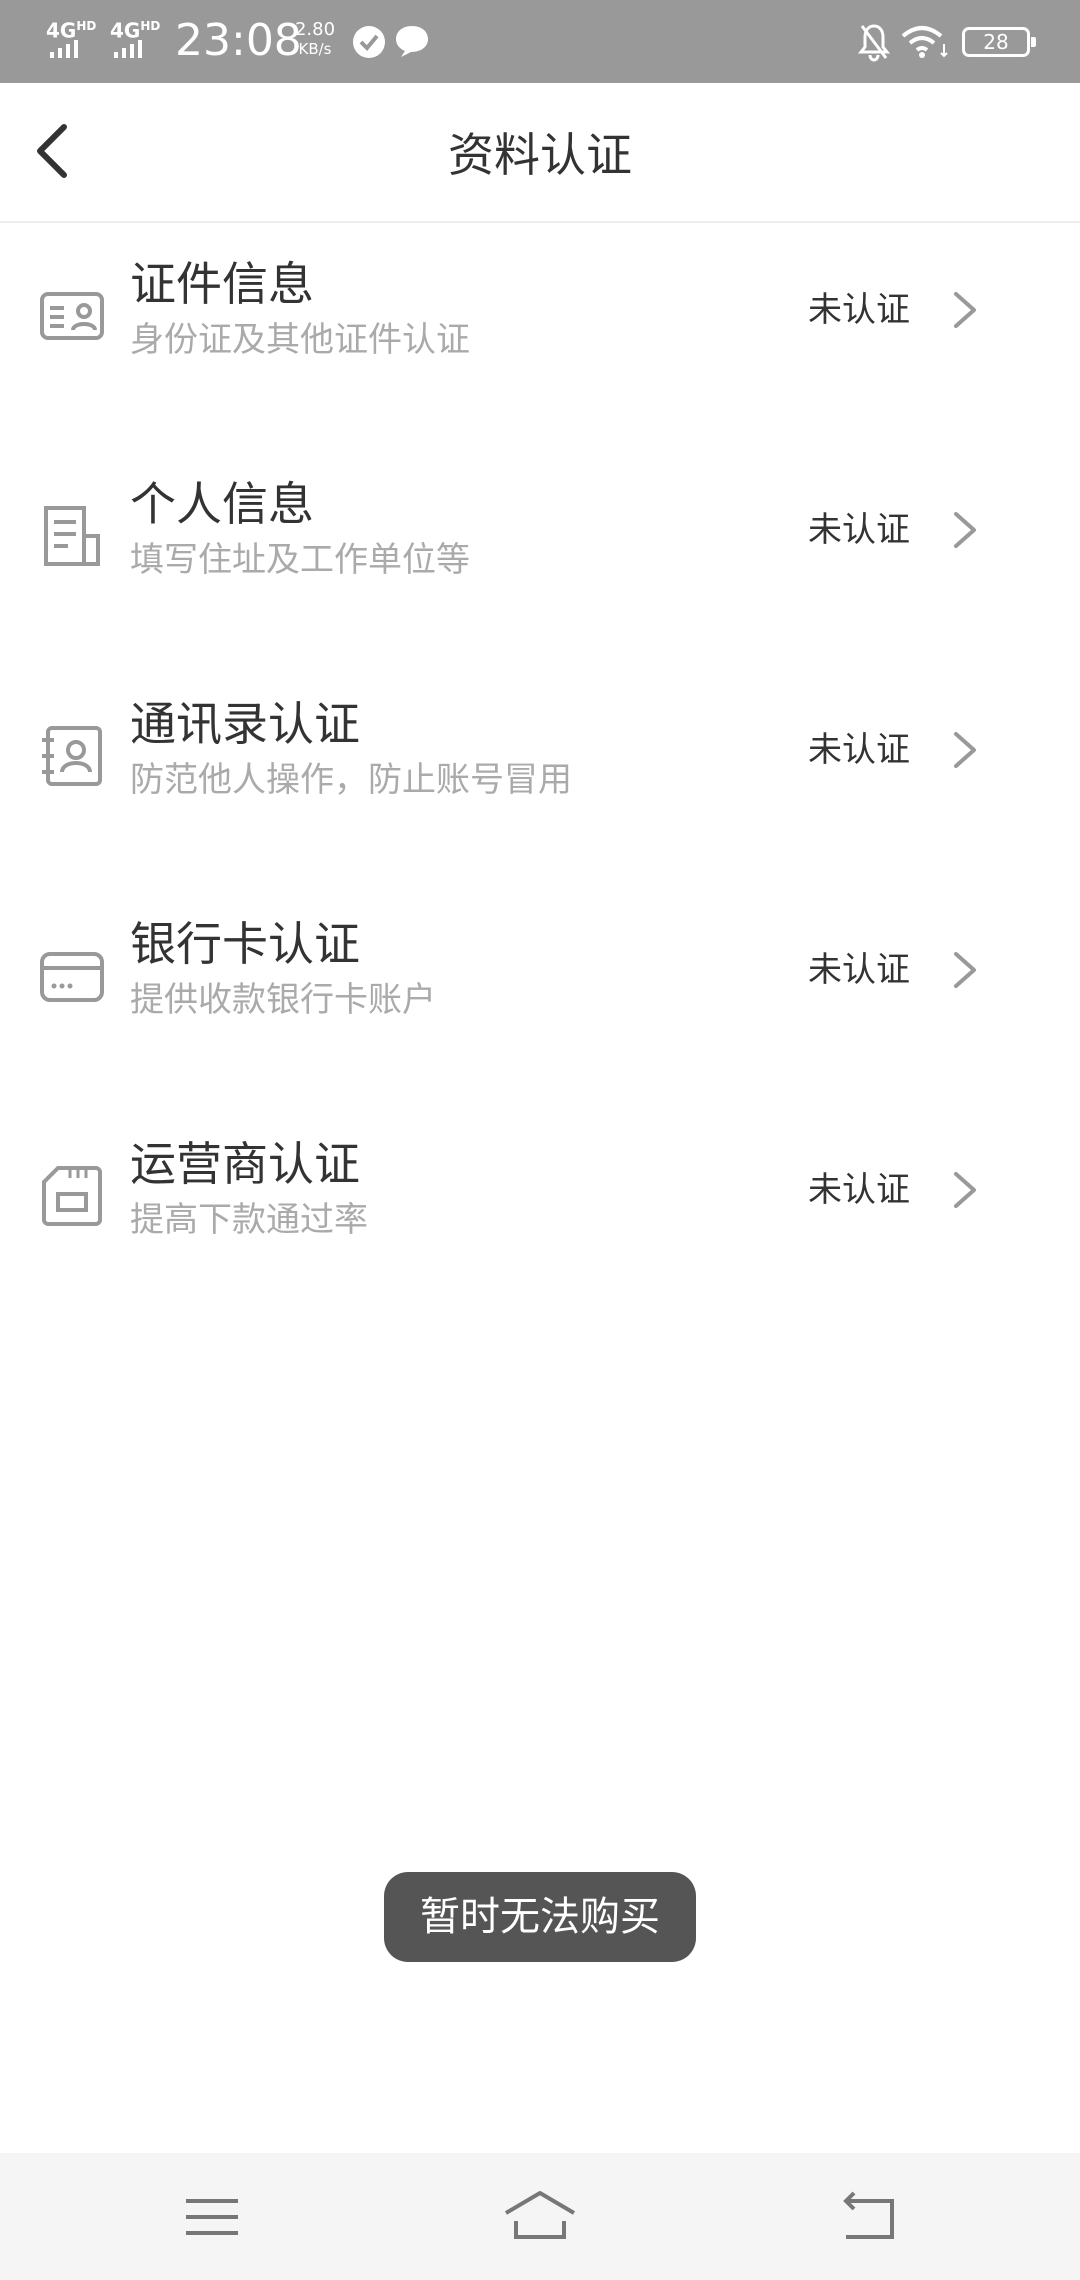 The image size is (1080, 2280). I want to click on back-nav-button, so click(868, 2217).